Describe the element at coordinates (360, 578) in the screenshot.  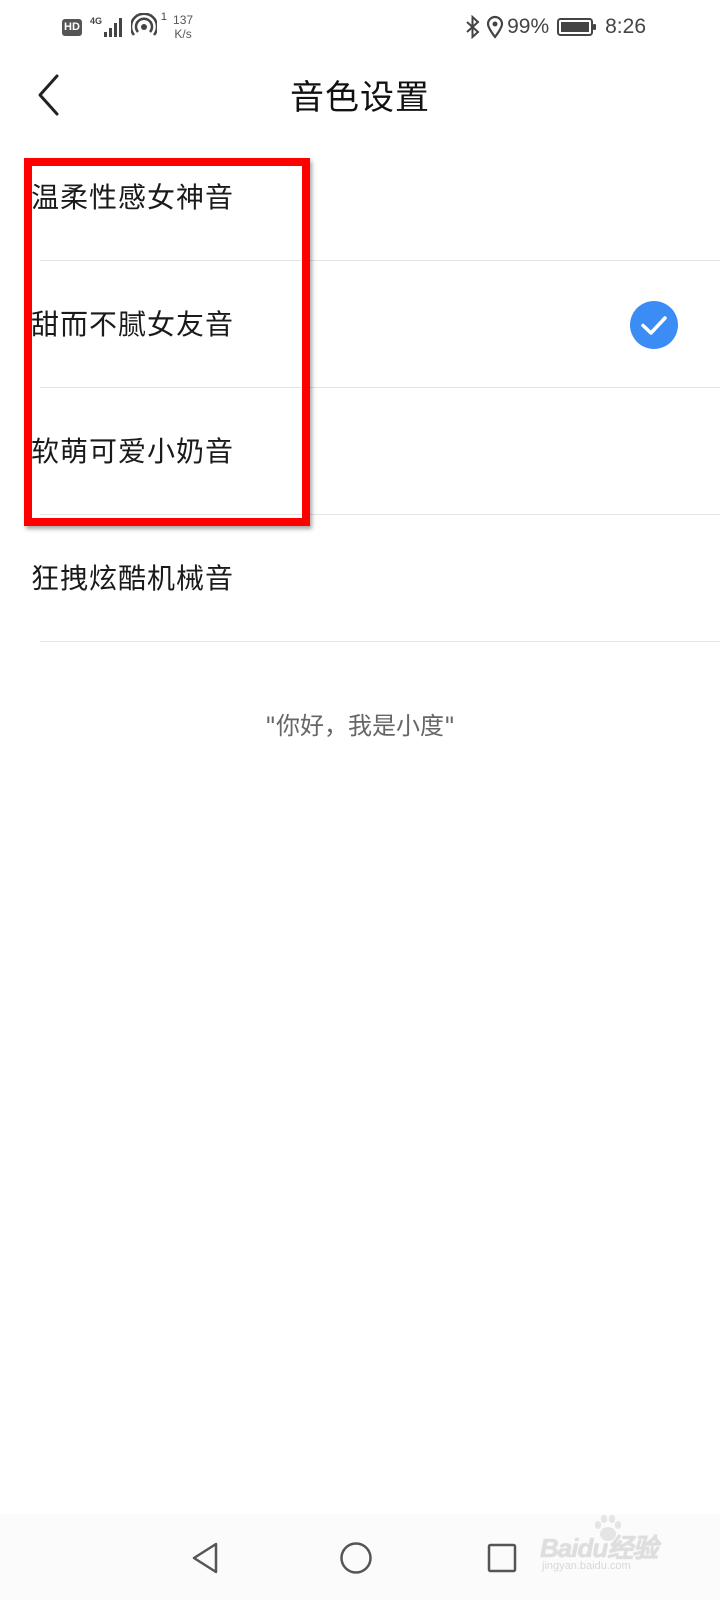
I see `voice-option: 狂拽炫酷机械音` at that location.